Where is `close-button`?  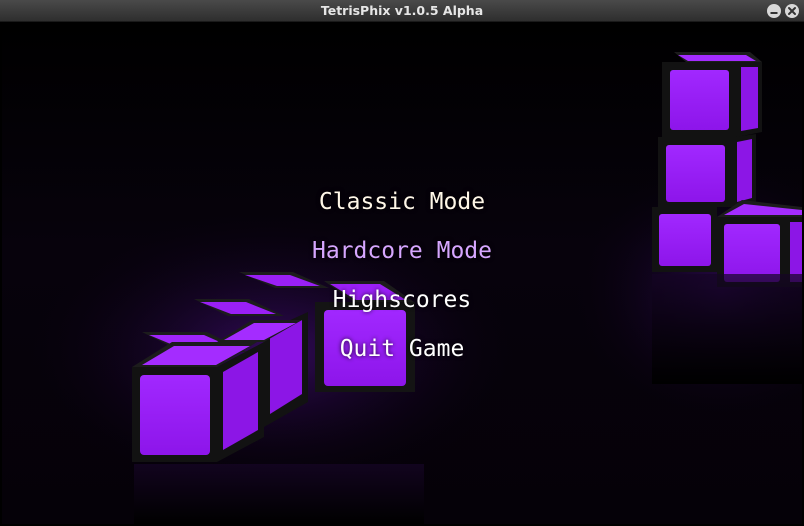
close-button is located at coordinates (792, 11).